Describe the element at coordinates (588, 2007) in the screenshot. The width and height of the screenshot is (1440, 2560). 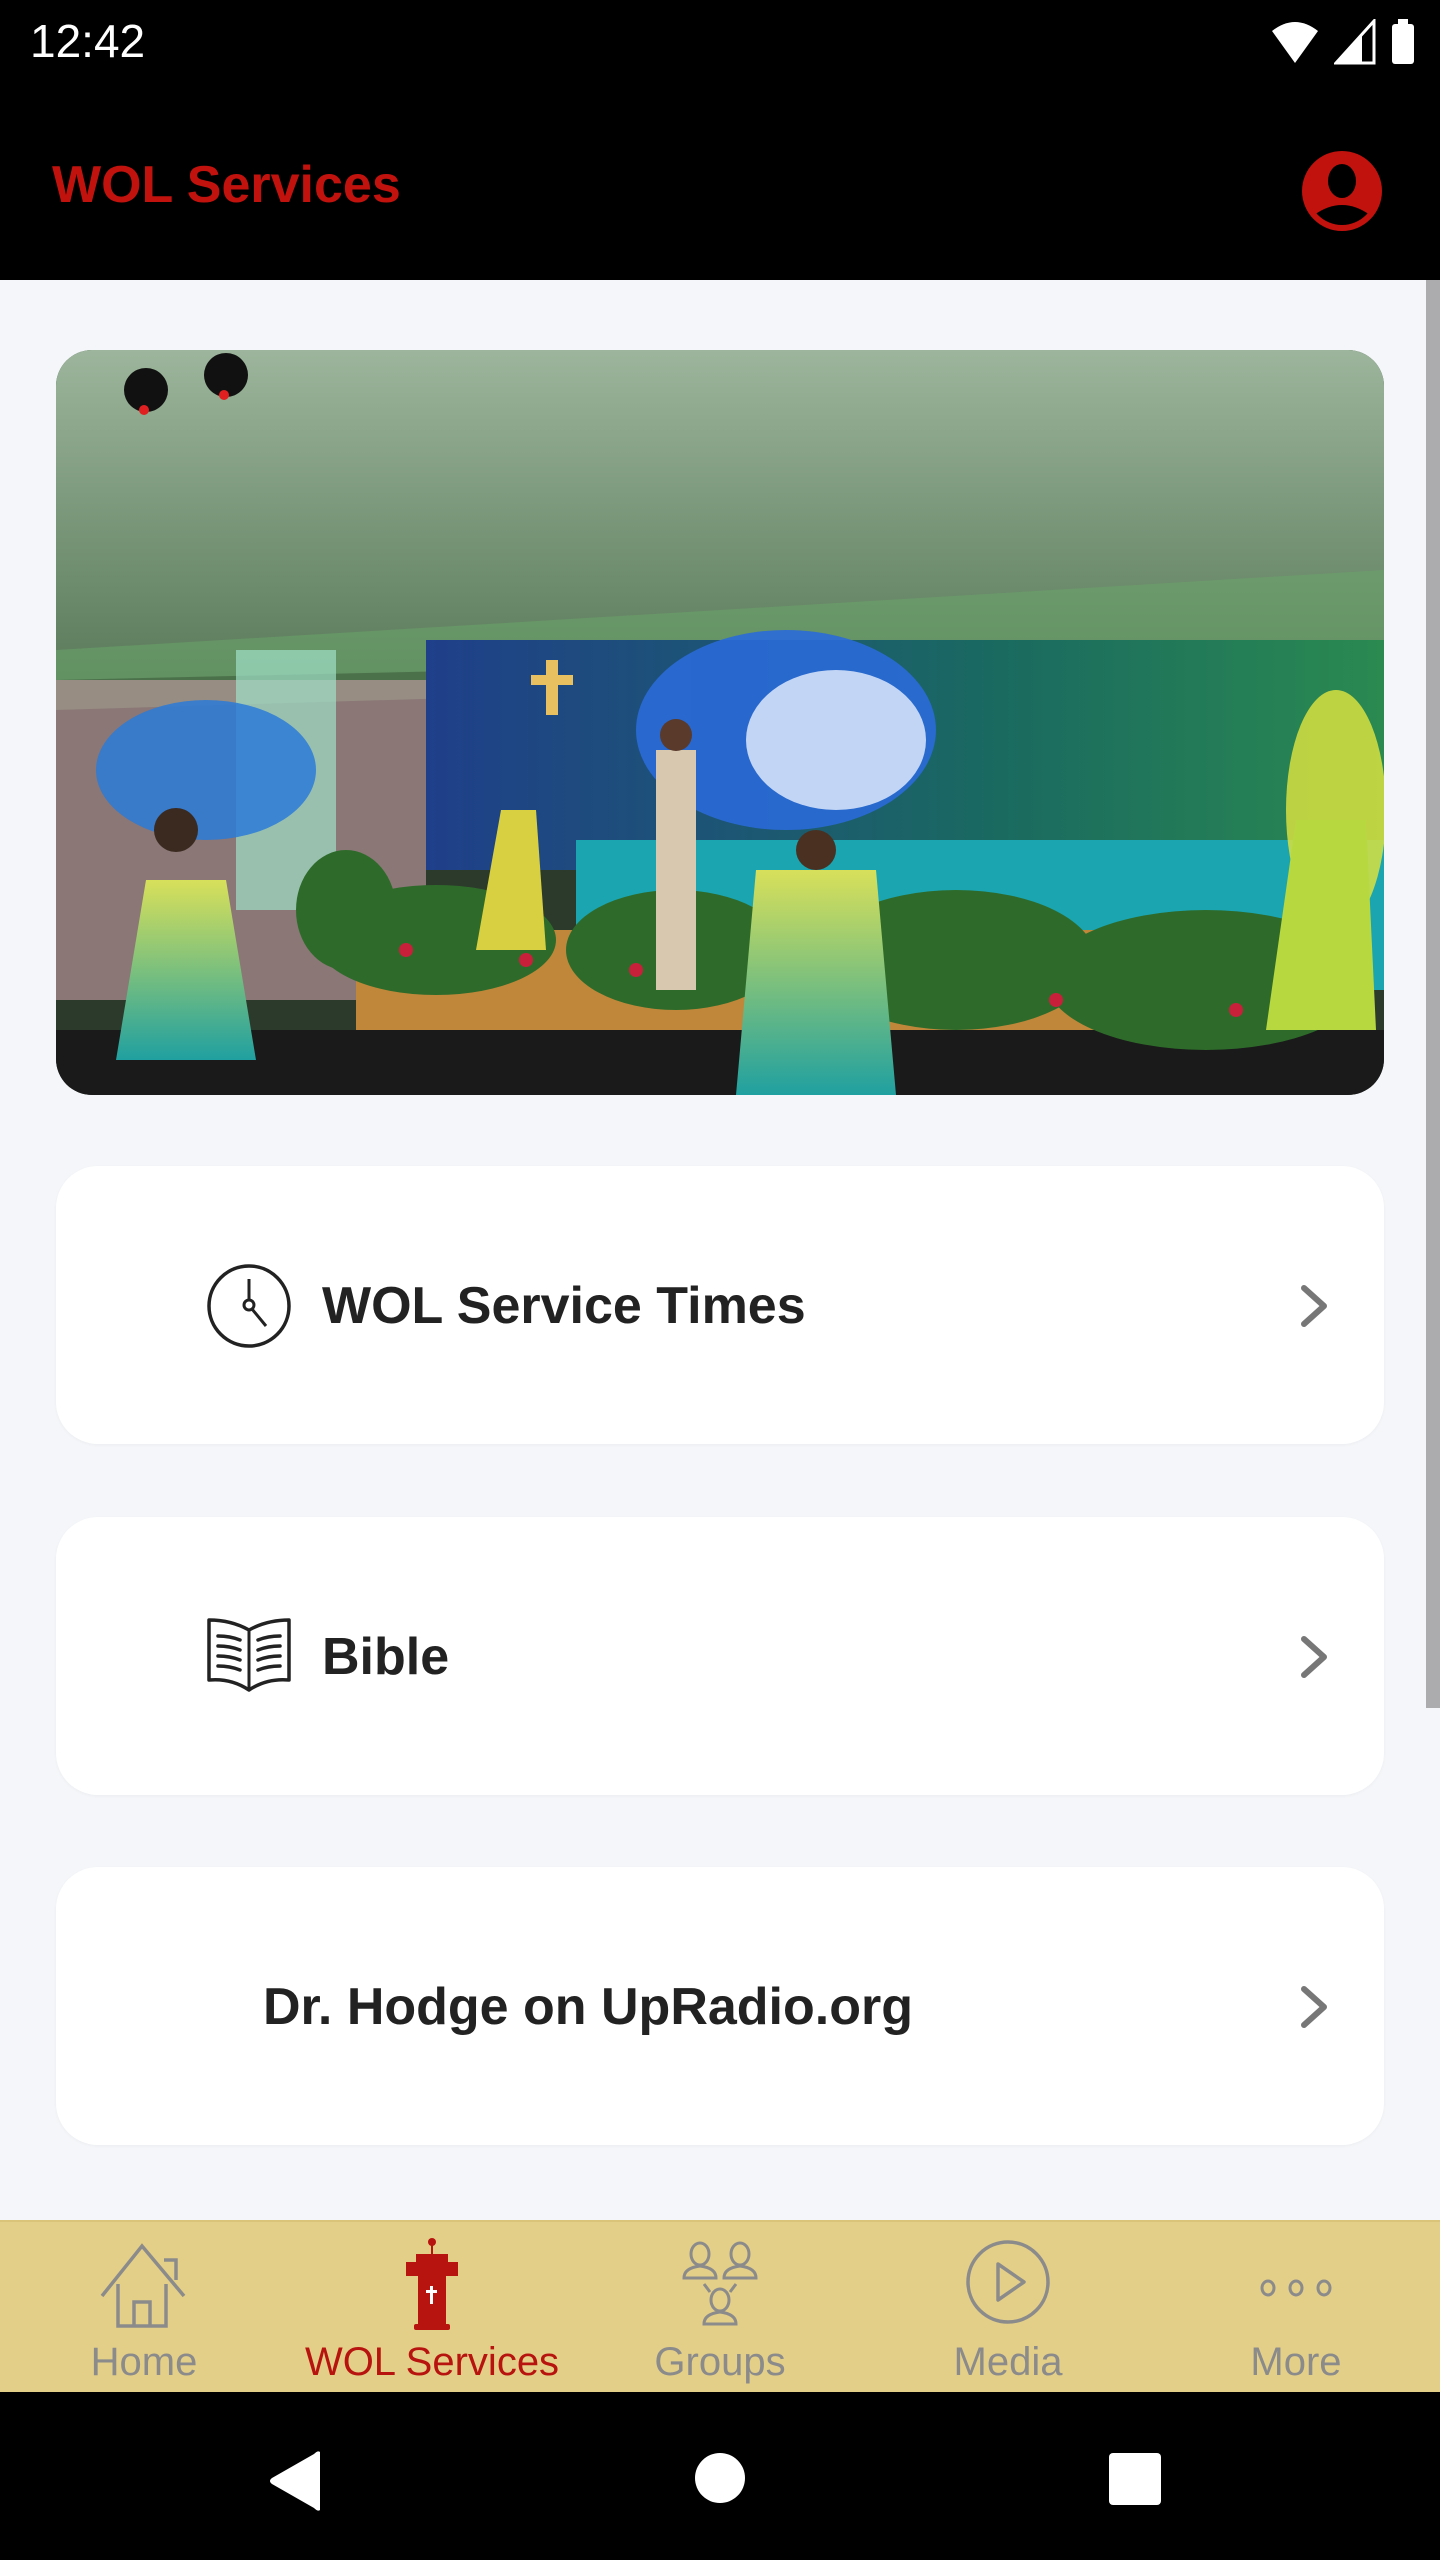
I see `menu-item-label: Dr. Hodge on UpRadio.org` at that location.